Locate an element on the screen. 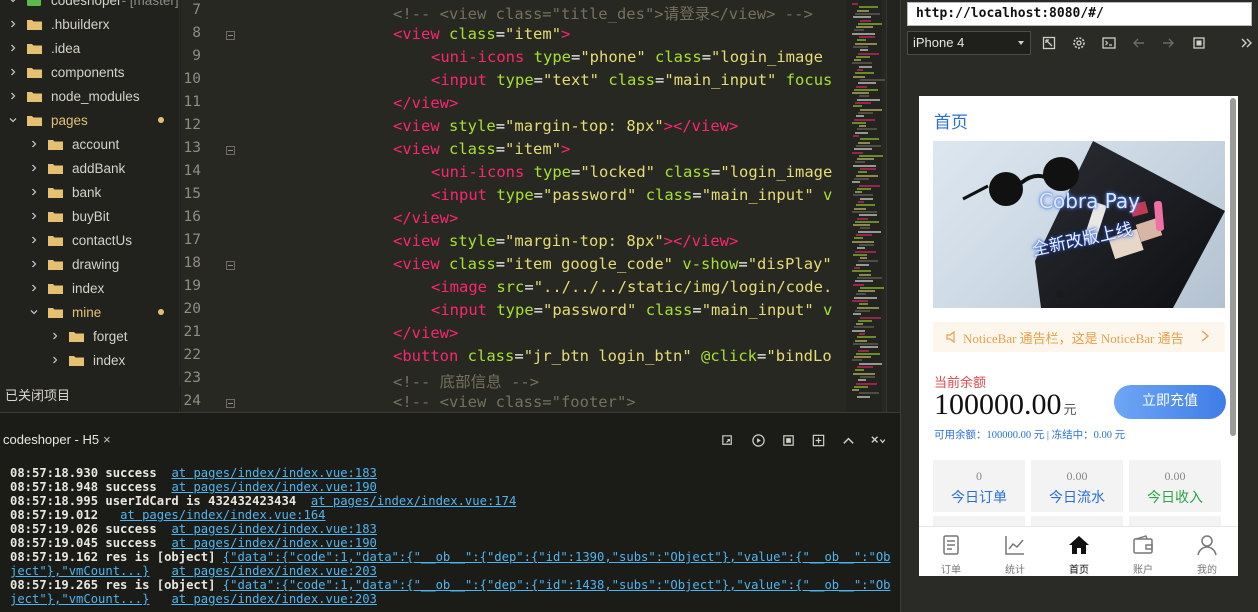  settings-icon is located at coordinates (1079, 43).